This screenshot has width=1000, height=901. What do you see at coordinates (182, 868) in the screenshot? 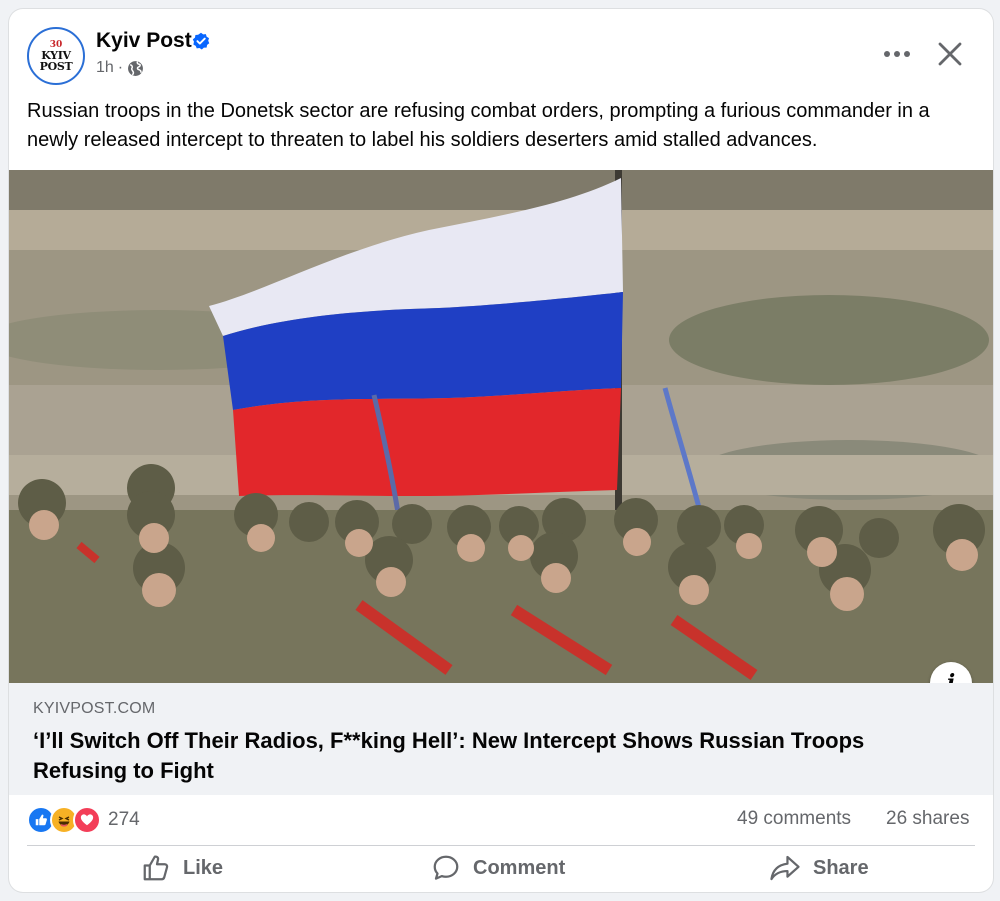
I see `like-button: Like` at bounding box center [182, 868].